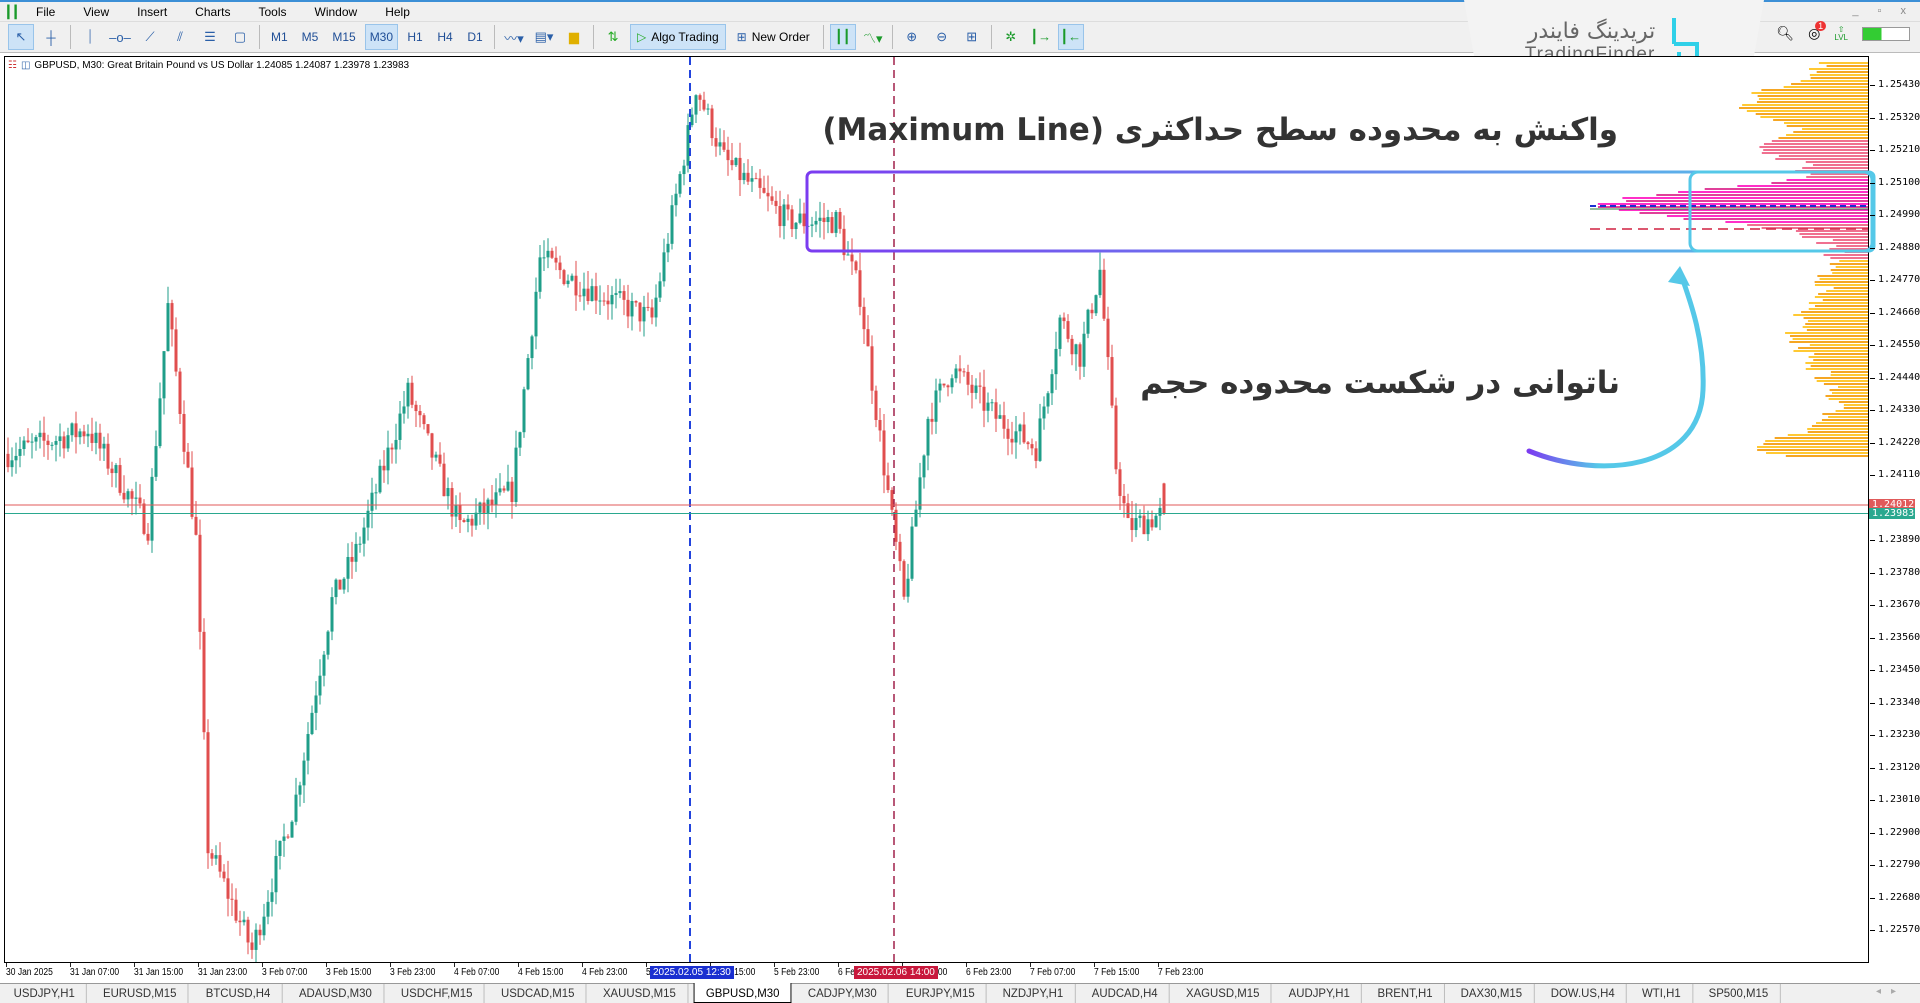 This screenshot has height=1003, width=1920. I want to click on chart-list-icon: ☷, so click(12, 65).